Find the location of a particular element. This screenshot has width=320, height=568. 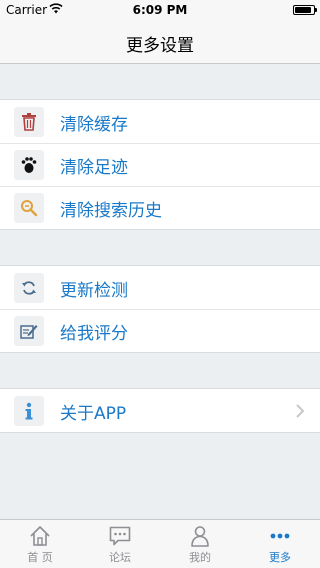

battery-level-fill is located at coordinates (303, 10).